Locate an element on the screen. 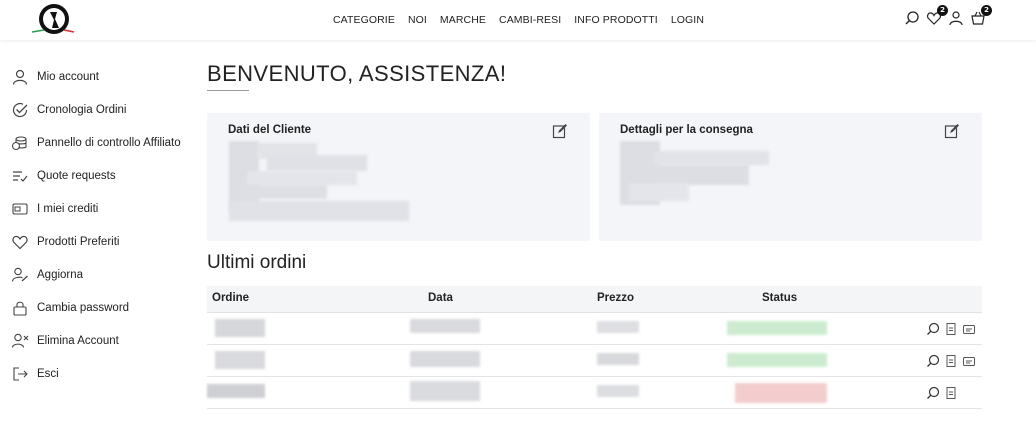  column-header-prezzo: Prezzo is located at coordinates (616, 298).